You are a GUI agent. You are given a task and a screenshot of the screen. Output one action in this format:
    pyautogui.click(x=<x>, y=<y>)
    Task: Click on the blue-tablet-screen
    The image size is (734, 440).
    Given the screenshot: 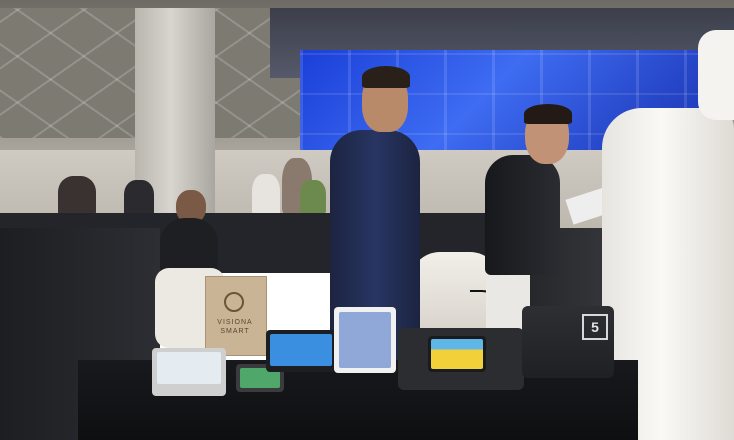 What is the action you would take?
    pyautogui.click(x=301, y=350)
    